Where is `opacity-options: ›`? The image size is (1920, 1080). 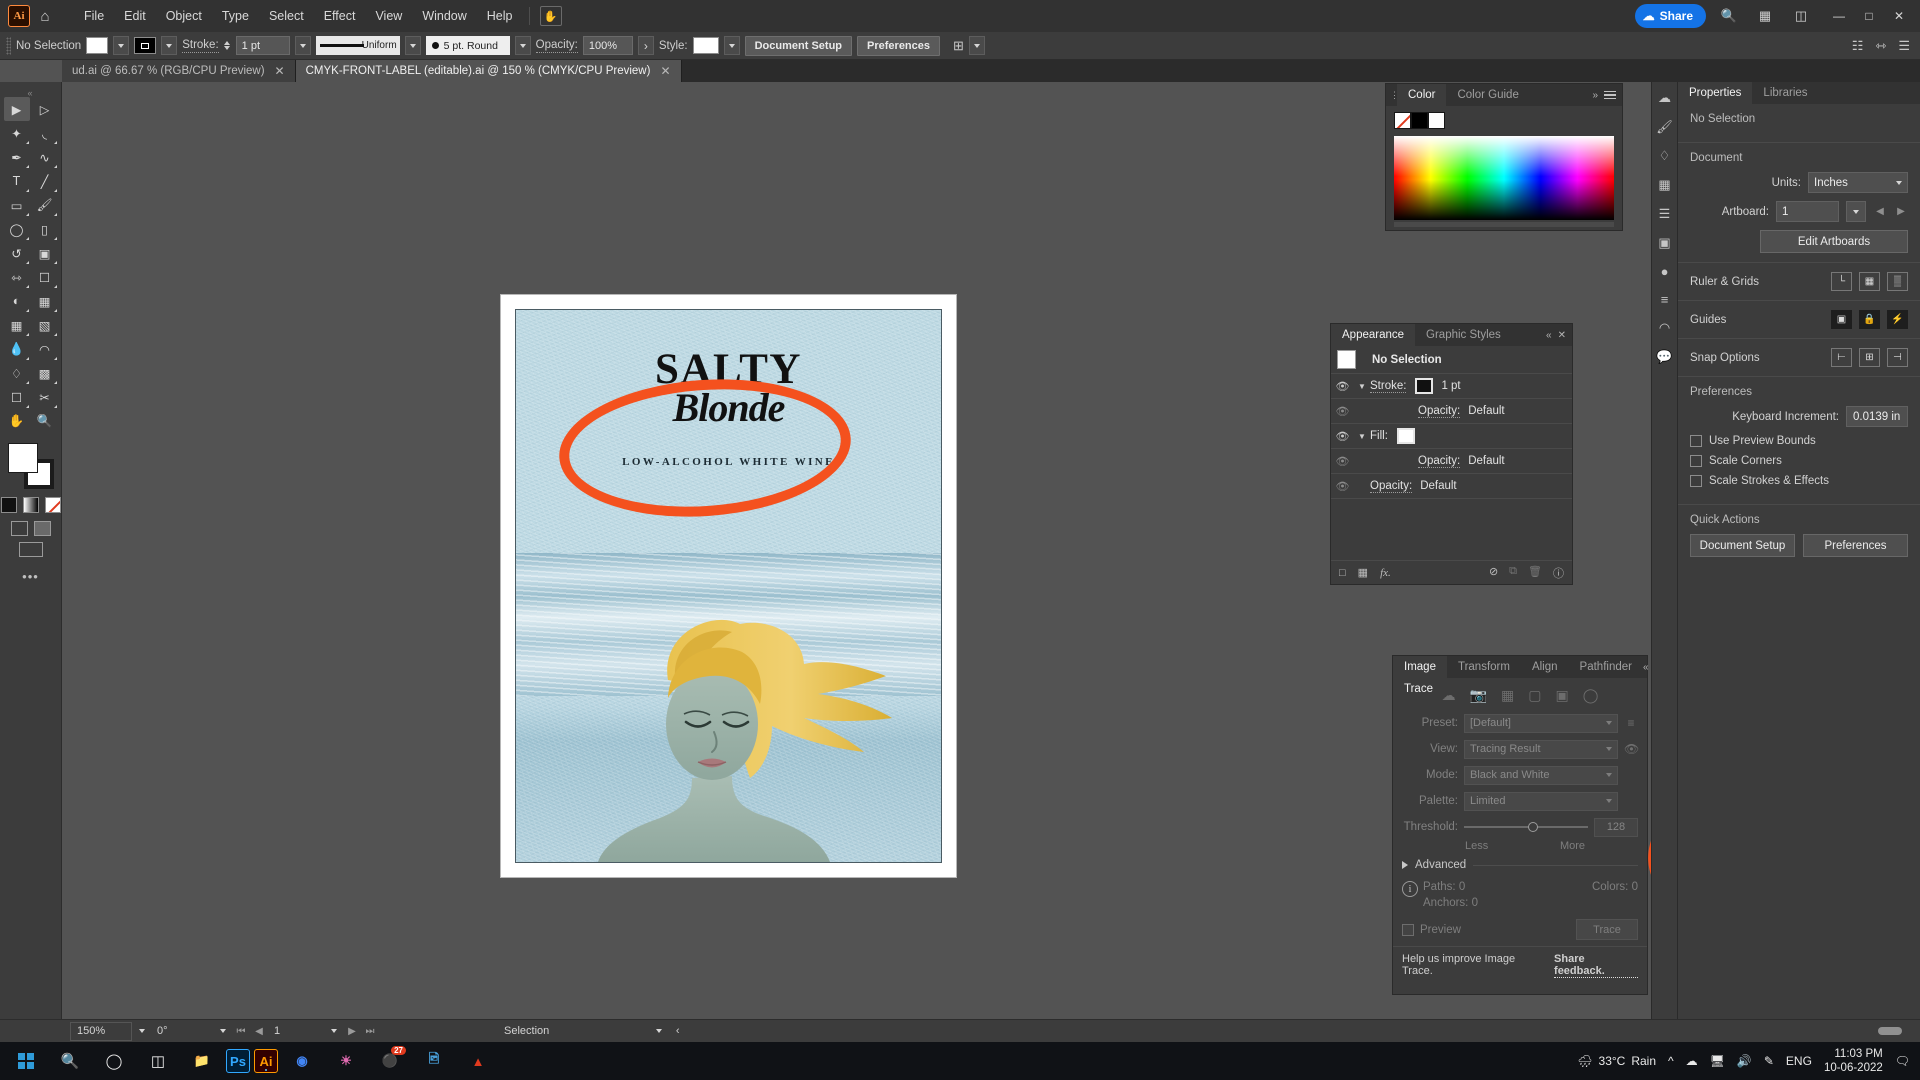 opacity-options: › is located at coordinates (645, 45).